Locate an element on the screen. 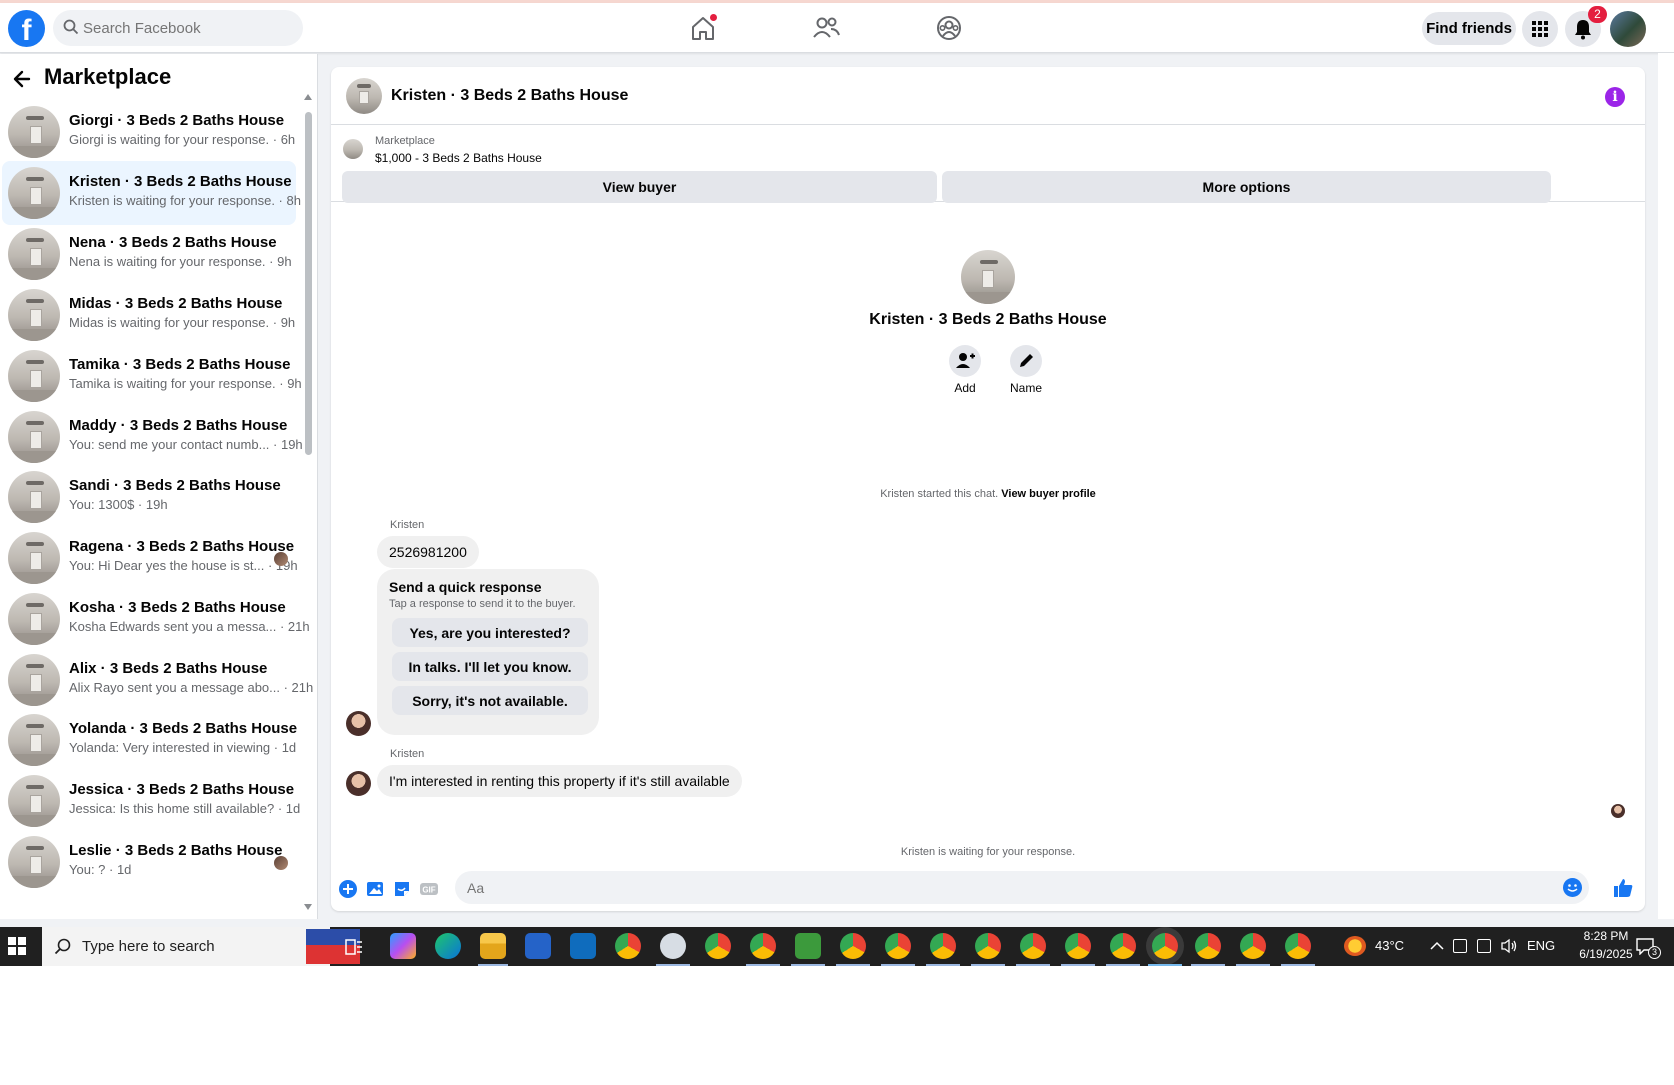 This screenshot has height=1085, width=1674. emoji-icon is located at coordinates (1572, 887).